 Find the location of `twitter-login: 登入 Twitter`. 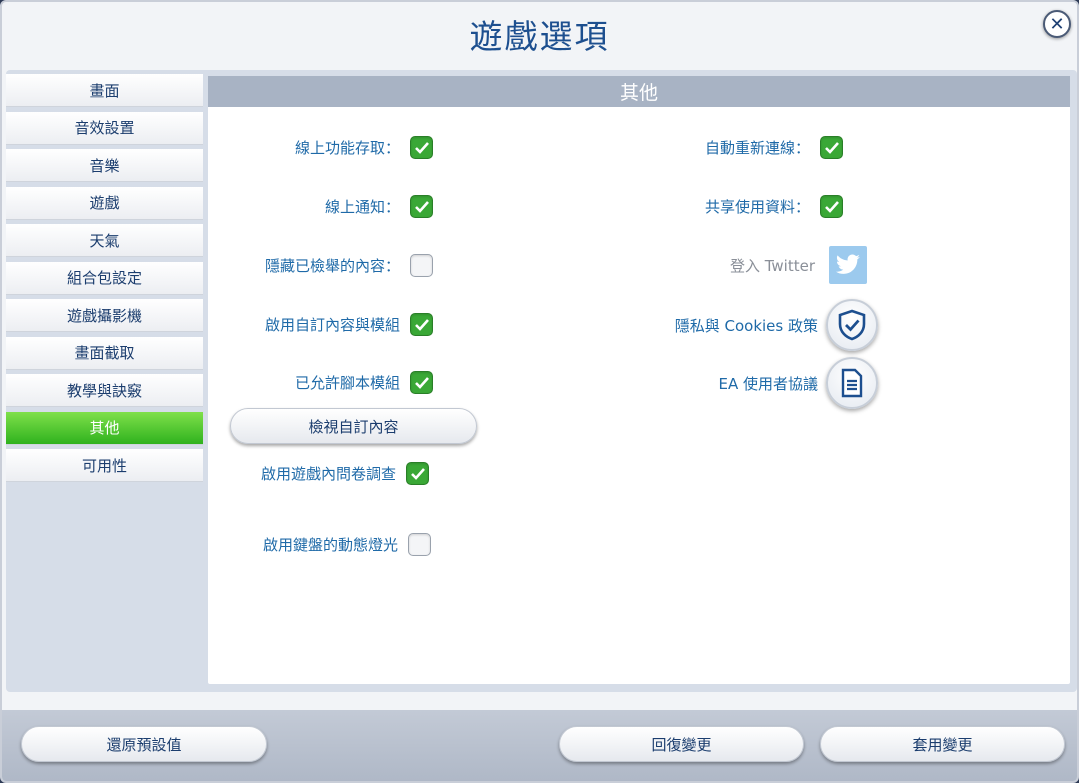

twitter-login: 登入 Twitter is located at coordinates (757, 265).